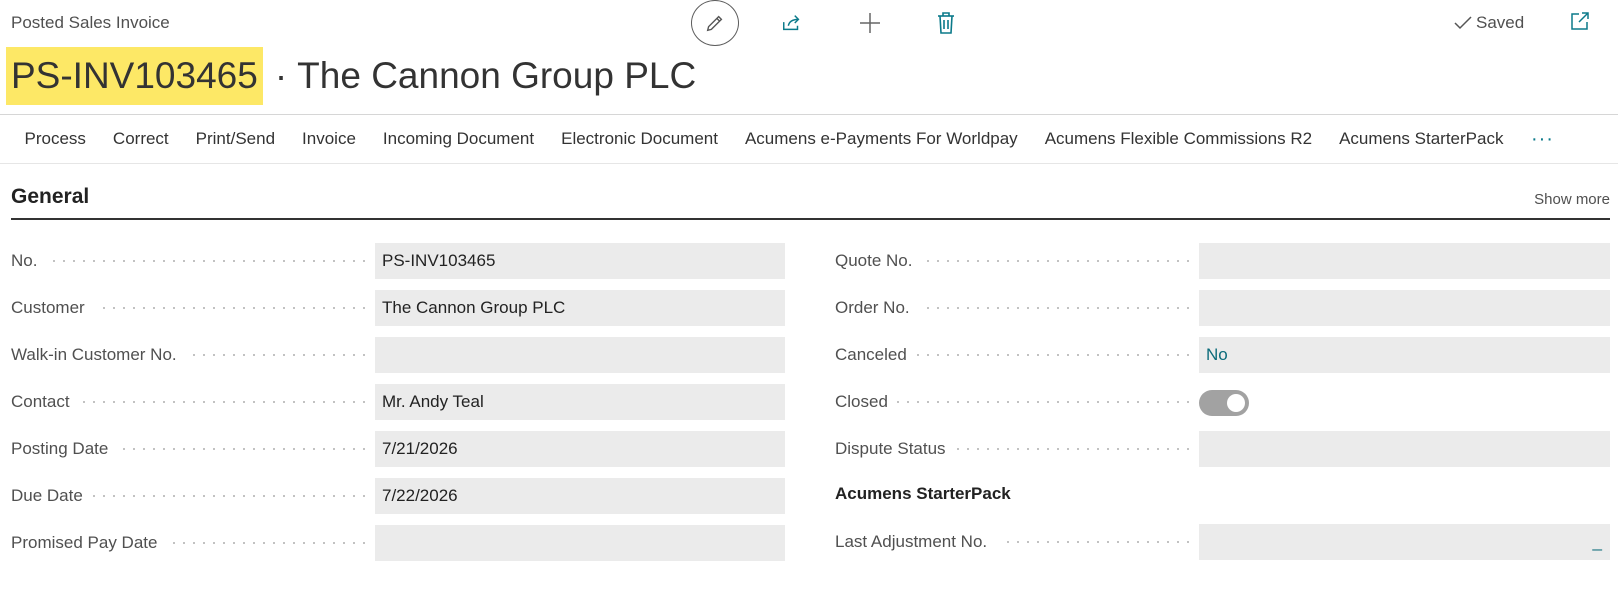 Image resolution: width=1618 pixels, height=610 pixels. I want to click on page-title: PS-INV103465 · The Cannon Group PLC, so click(351, 76).